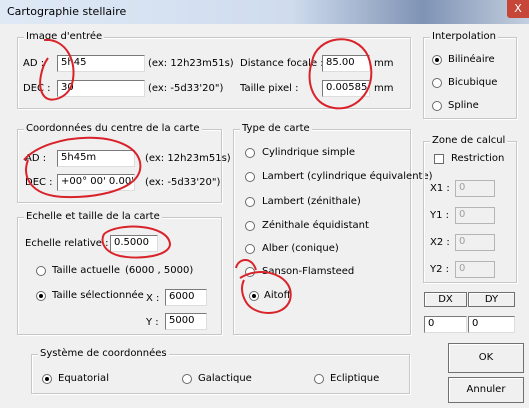 The width and height of the screenshot is (529, 408). I want to click on galactic-label: Galactique, so click(225, 378).